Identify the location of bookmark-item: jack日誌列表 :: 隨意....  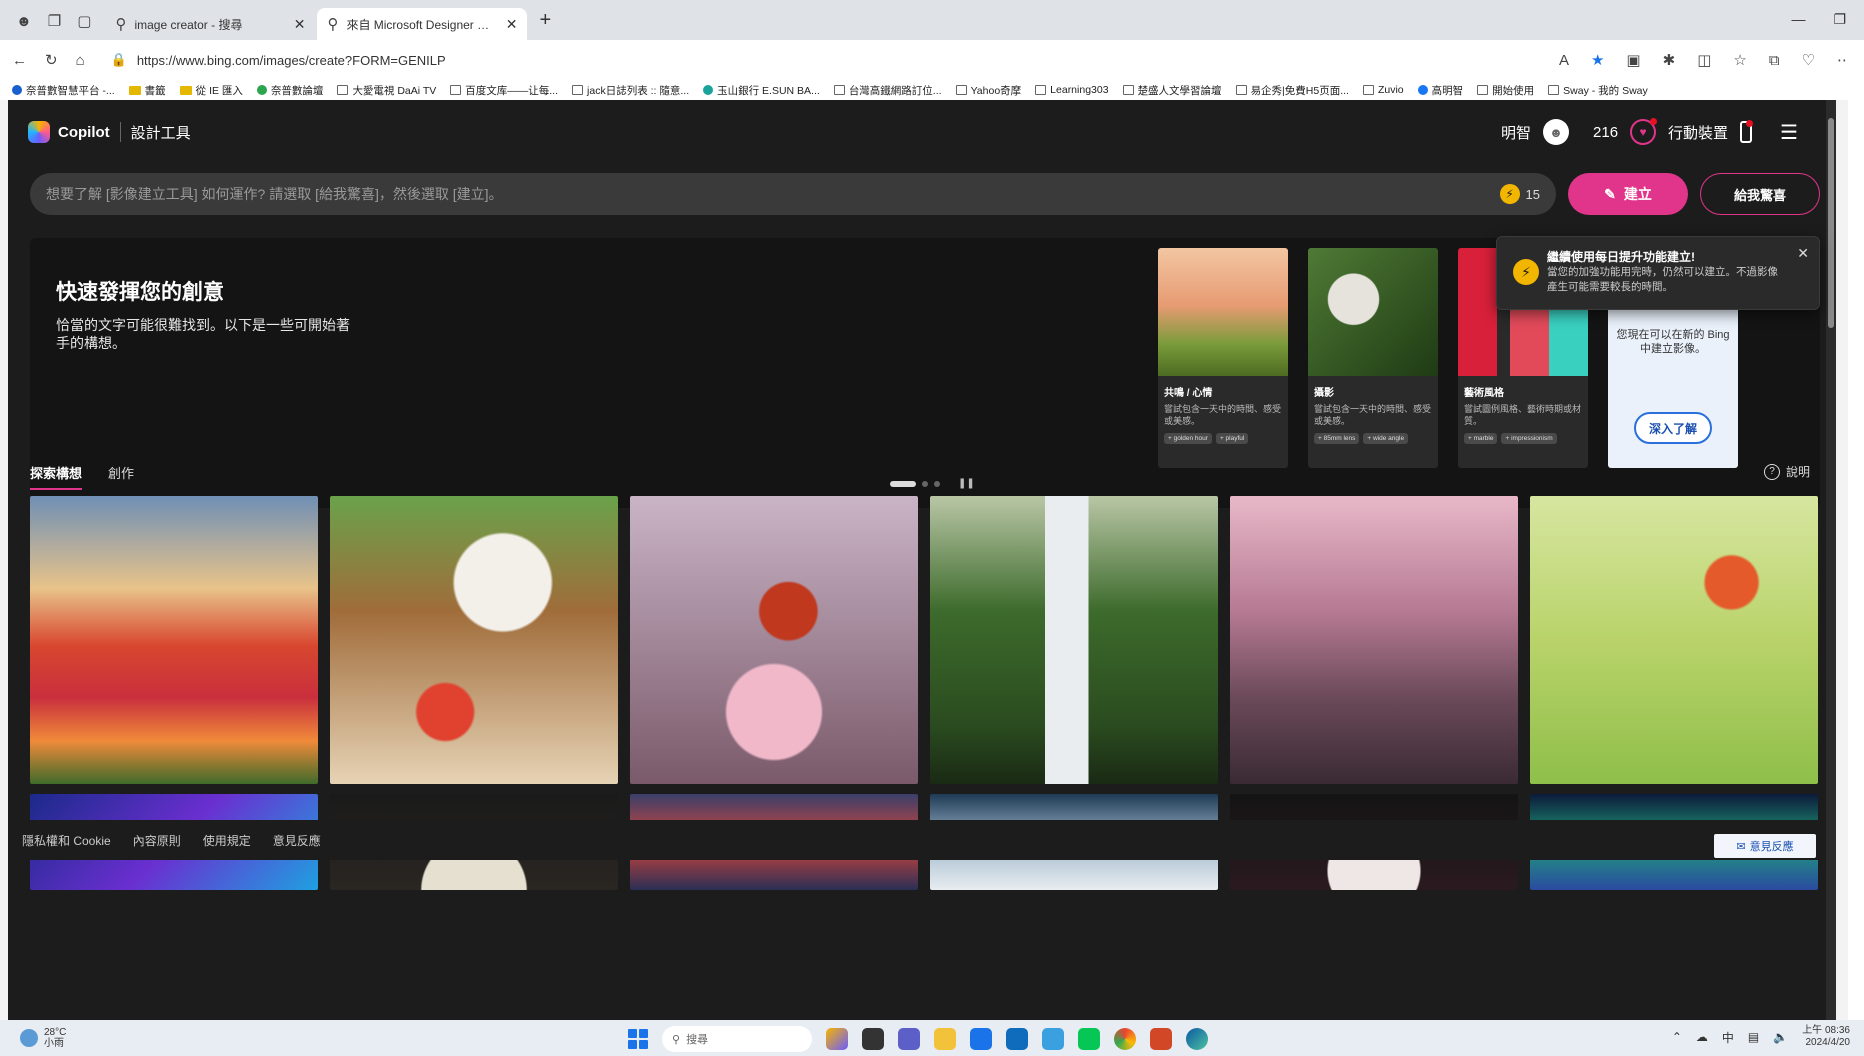
(630, 90).